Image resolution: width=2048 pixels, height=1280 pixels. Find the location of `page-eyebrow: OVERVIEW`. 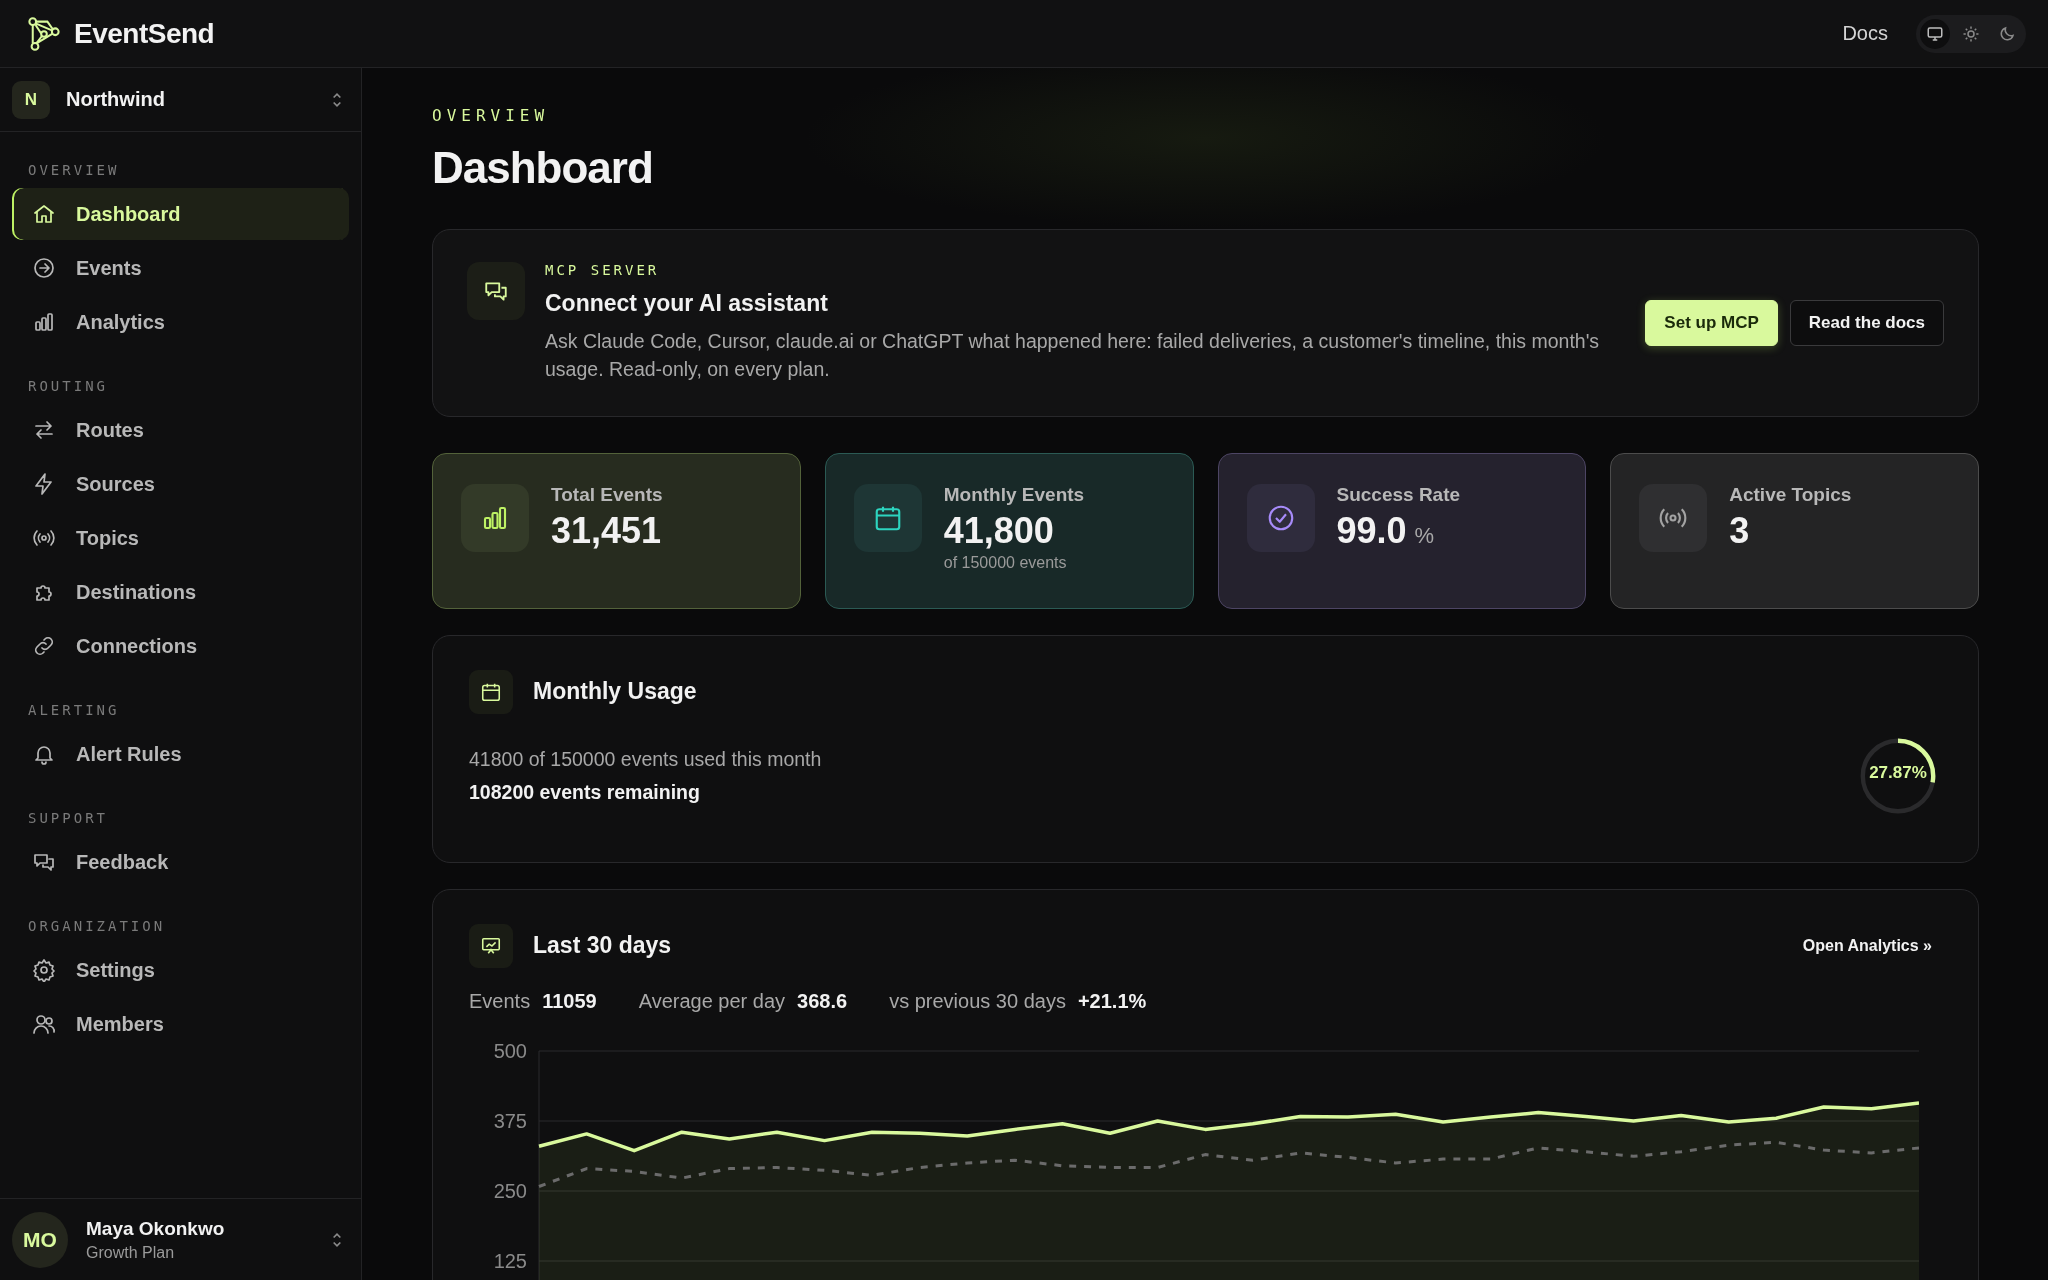

page-eyebrow: OVERVIEW is located at coordinates (491, 115).